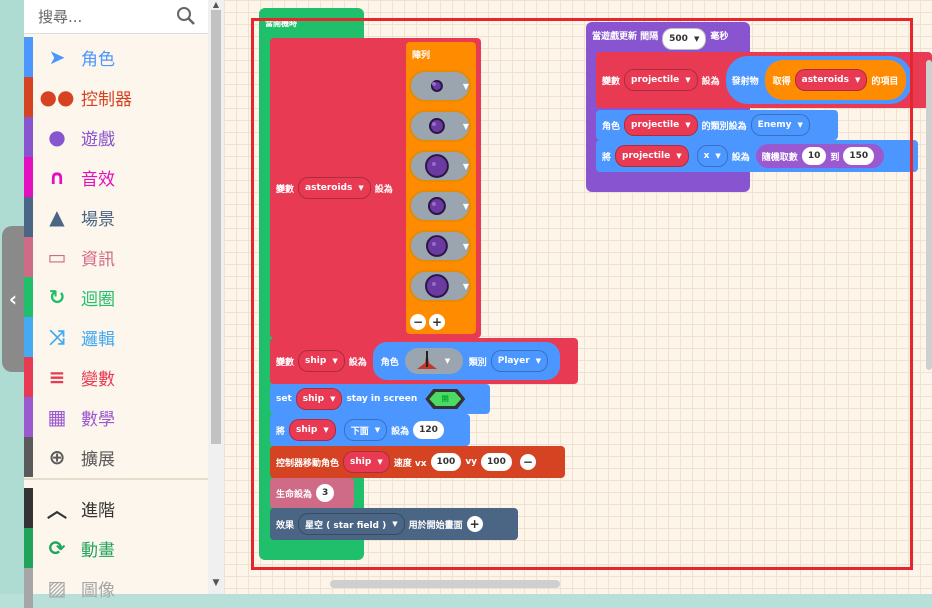 This screenshot has width=932, height=608. I want to click on list-icon: ≡, so click(57, 377).